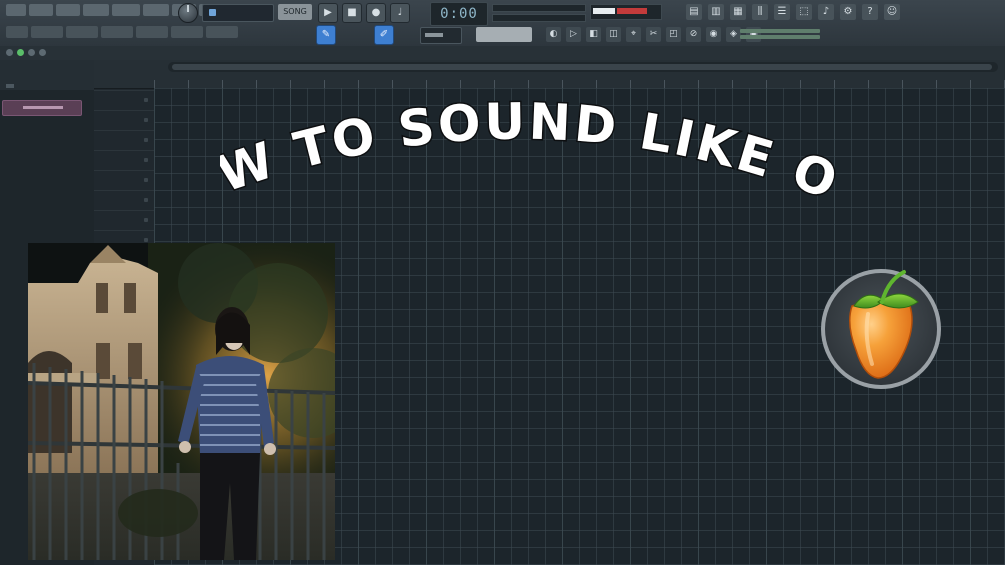 This screenshot has height=565, width=1005. Describe the element at coordinates (573, 34) in the screenshot. I see `tool-icon: ▷` at that location.